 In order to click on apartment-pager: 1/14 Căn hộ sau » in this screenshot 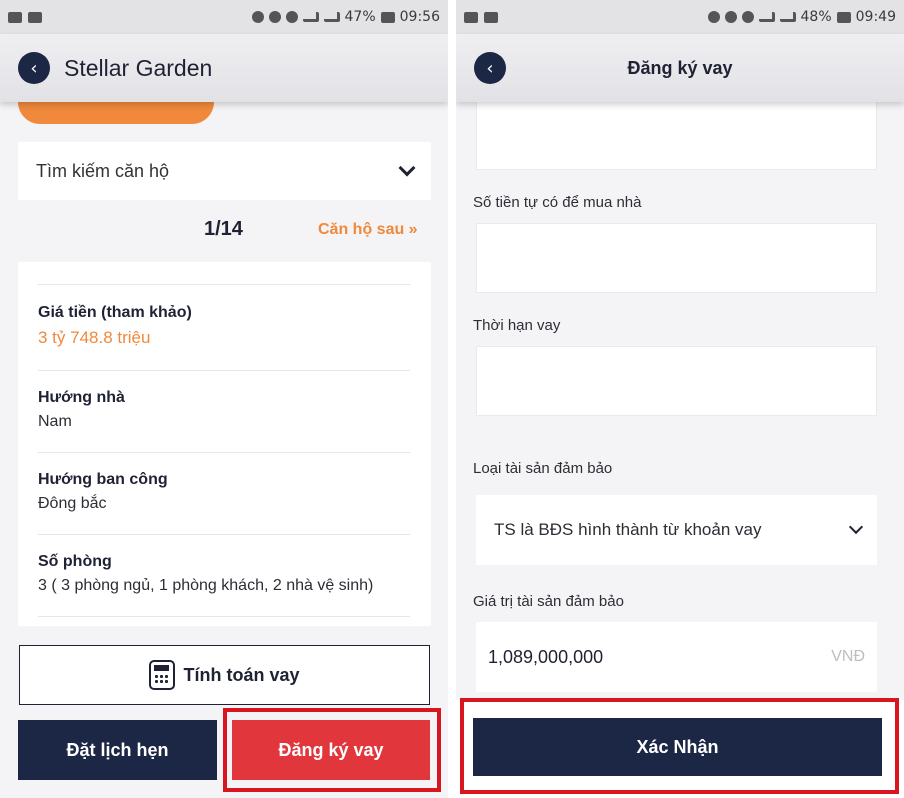, I will do `click(224, 231)`.